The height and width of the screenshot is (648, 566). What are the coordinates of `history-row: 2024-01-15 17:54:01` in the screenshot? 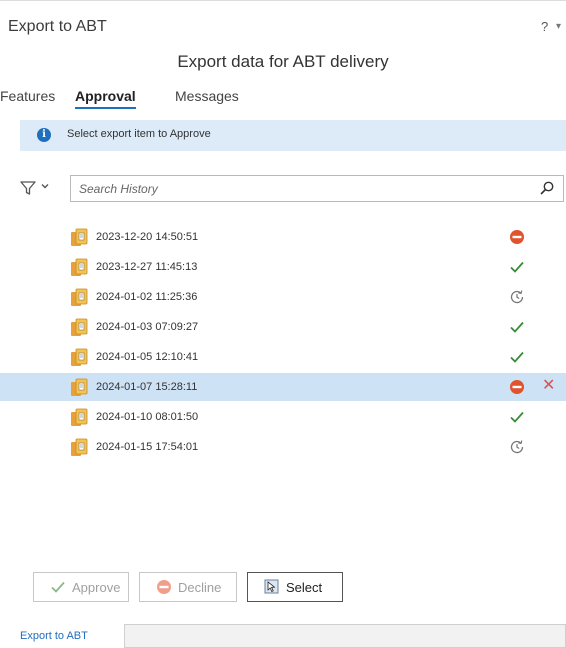 It's located at (283, 447).